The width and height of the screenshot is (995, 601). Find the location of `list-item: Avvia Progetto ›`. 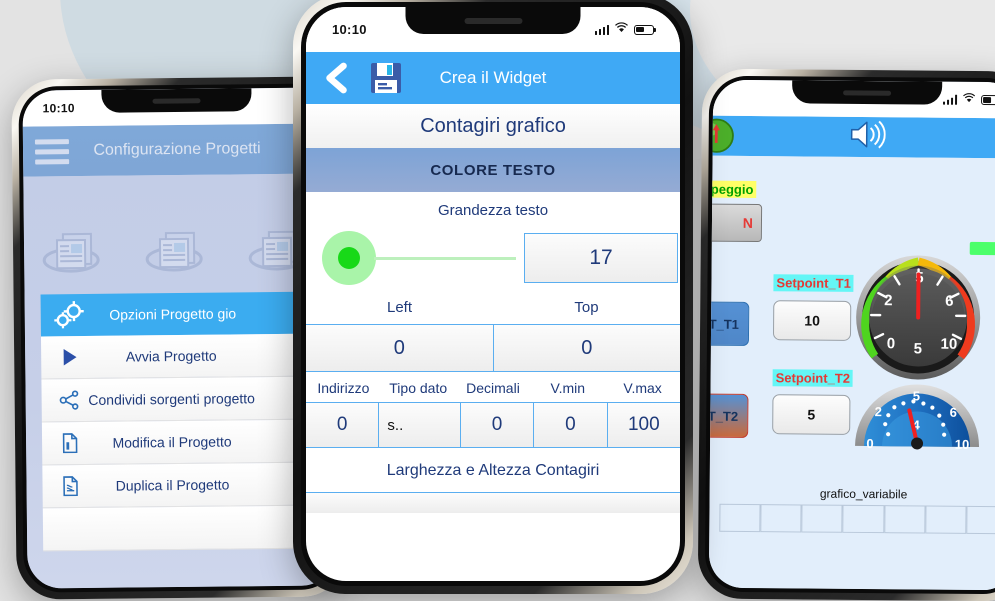

list-item: Avvia Progetto › is located at coordinates (188, 356).